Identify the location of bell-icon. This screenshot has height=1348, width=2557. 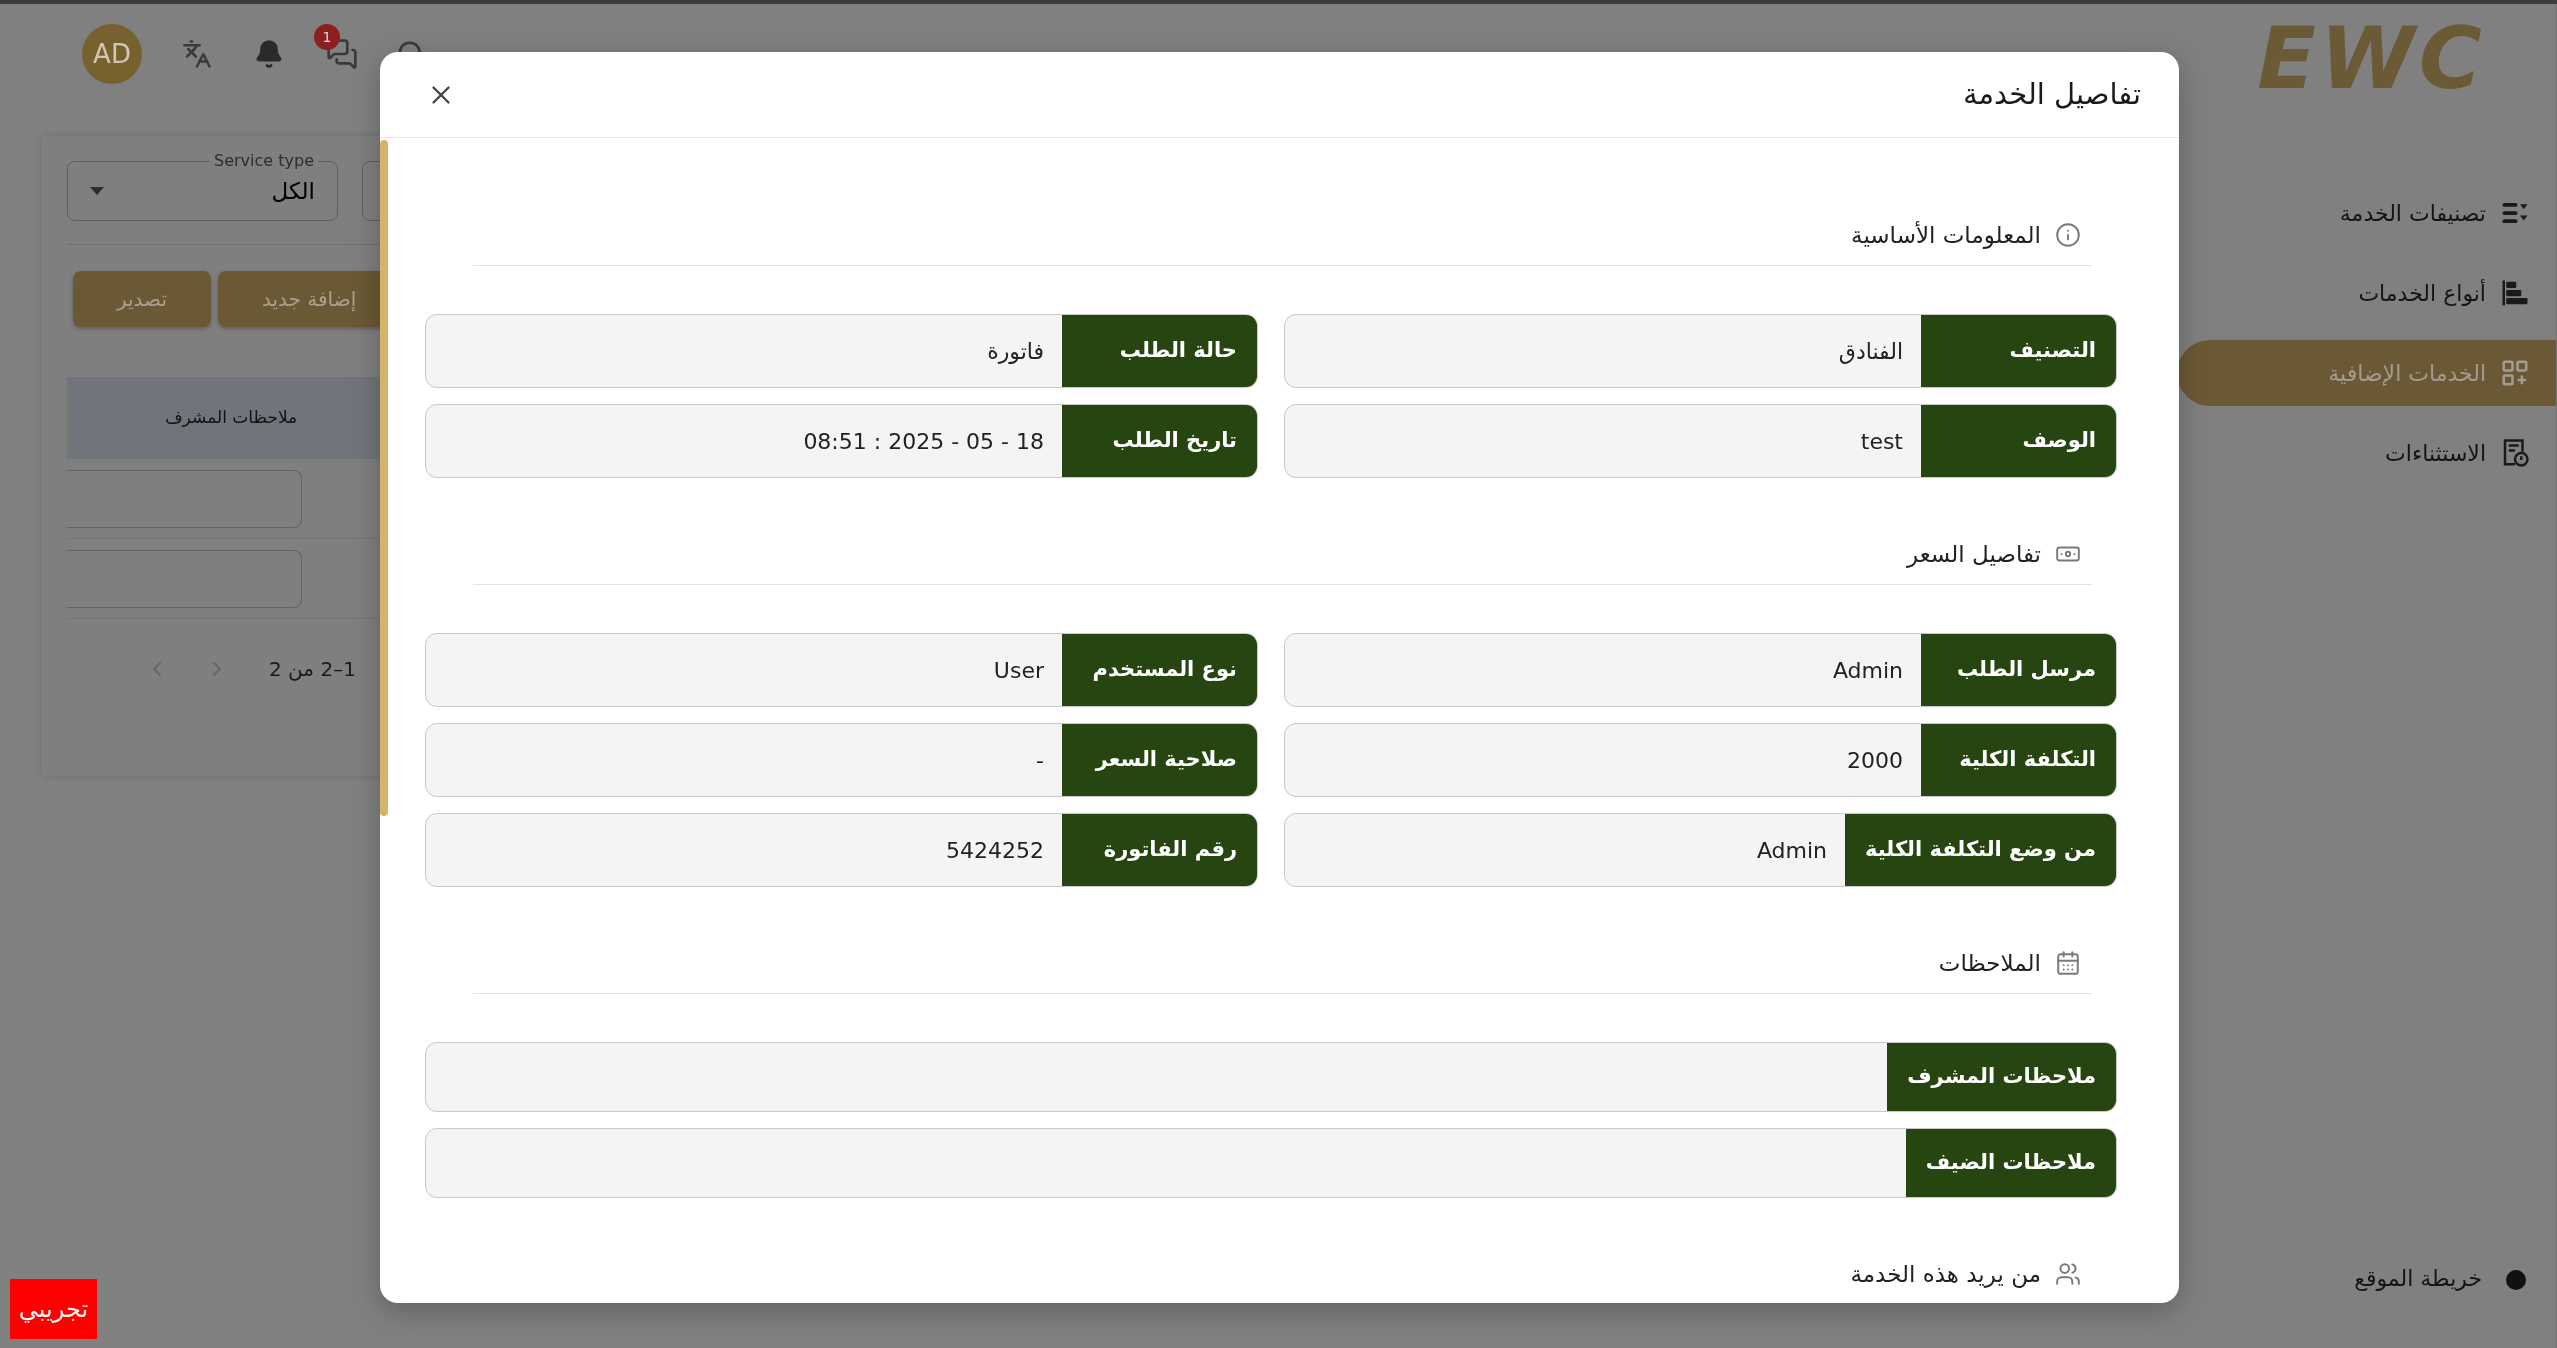
(269, 54).